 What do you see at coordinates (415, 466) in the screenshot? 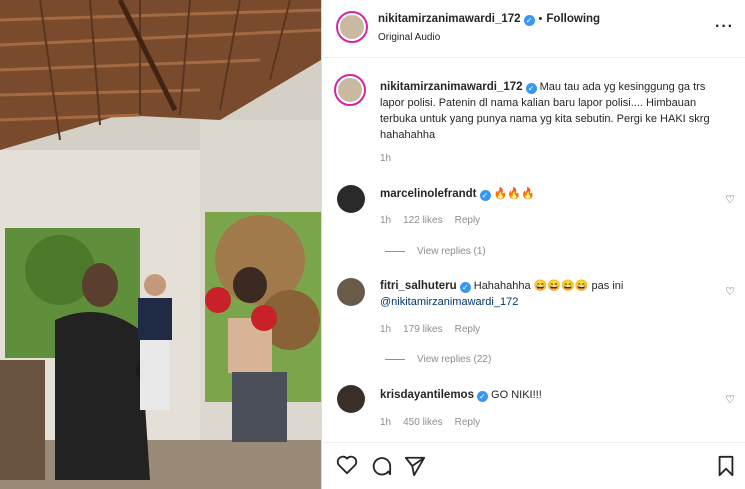
I see `share-icon` at bounding box center [415, 466].